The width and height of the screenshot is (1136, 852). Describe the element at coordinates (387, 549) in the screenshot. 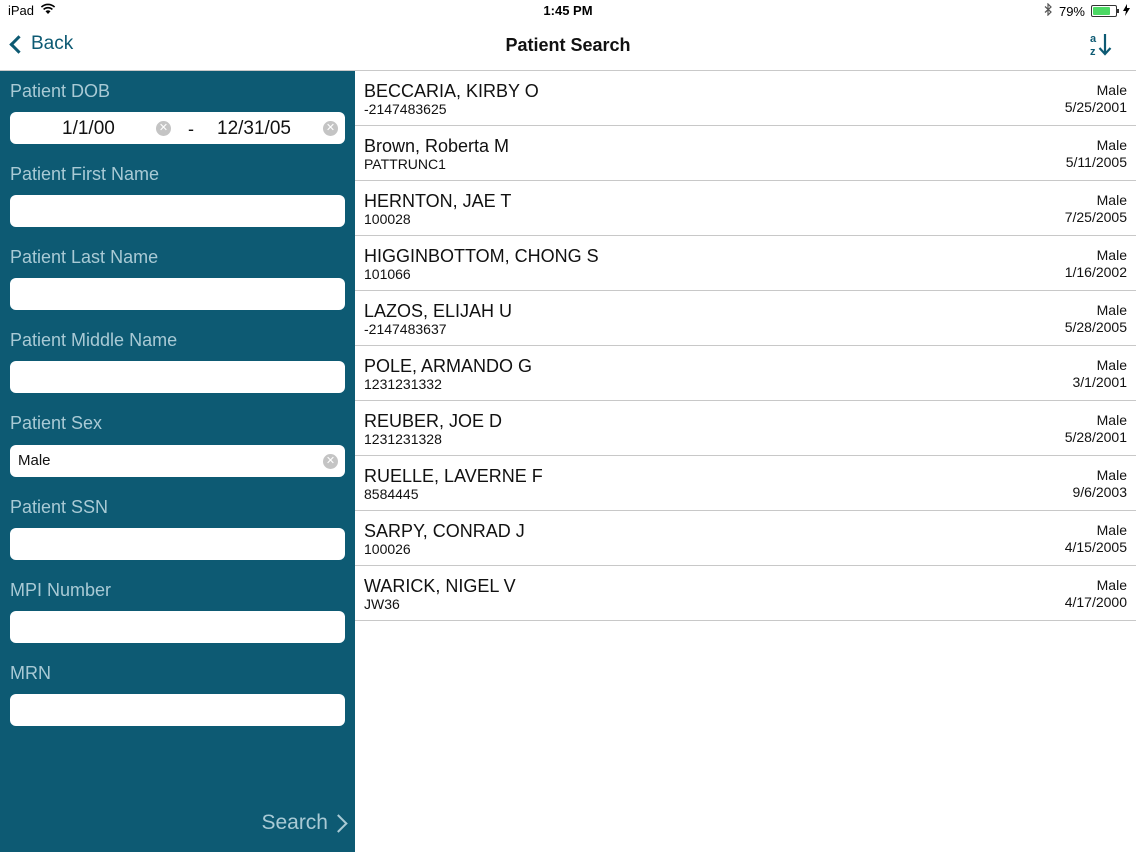

I see `patient-id: 100026` at that location.